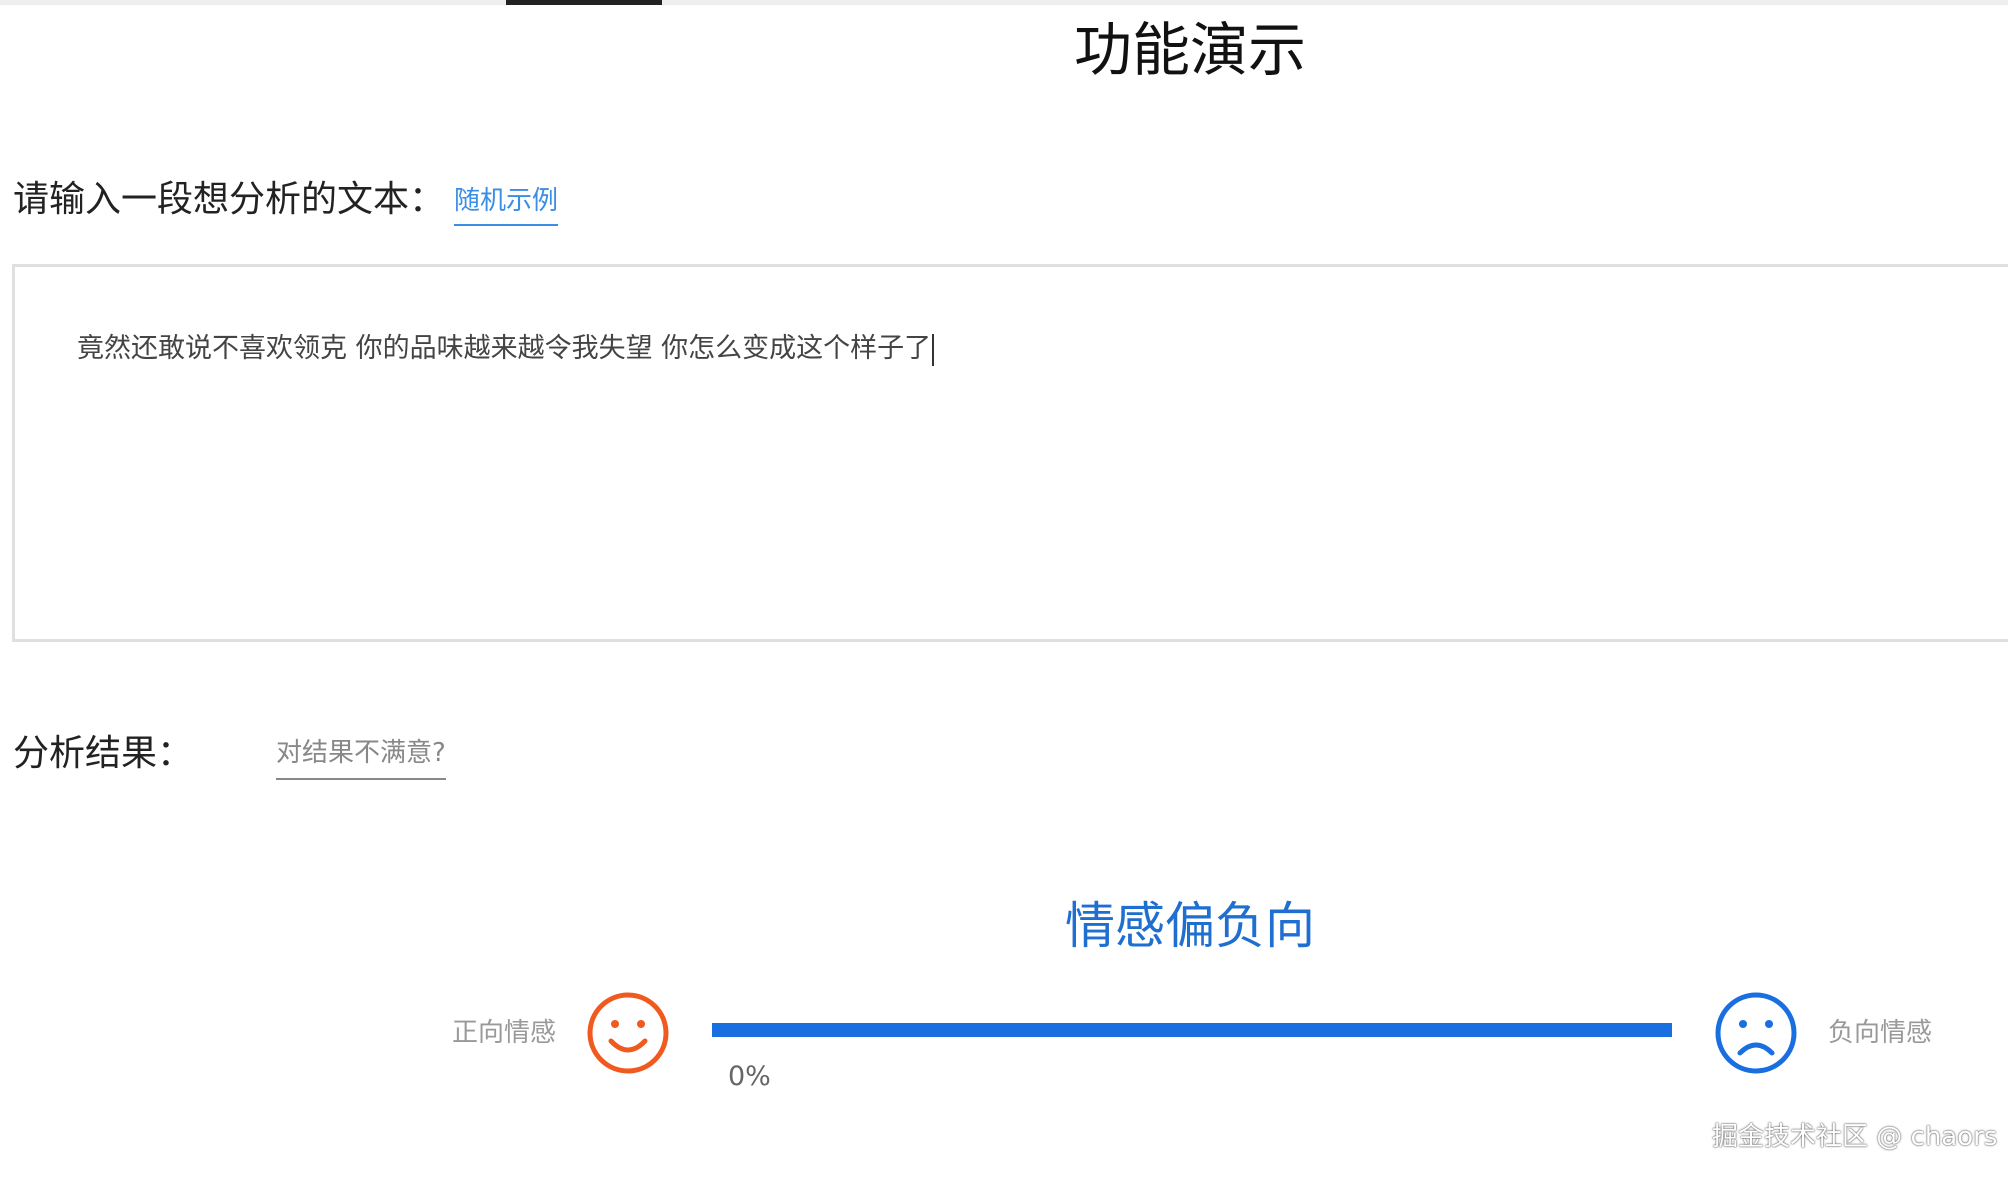 Image resolution: width=2008 pixels, height=1182 pixels. What do you see at coordinates (1189, 50) in the screenshot?
I see `page-title: 功能演示` at bounding box center [1189, 50].